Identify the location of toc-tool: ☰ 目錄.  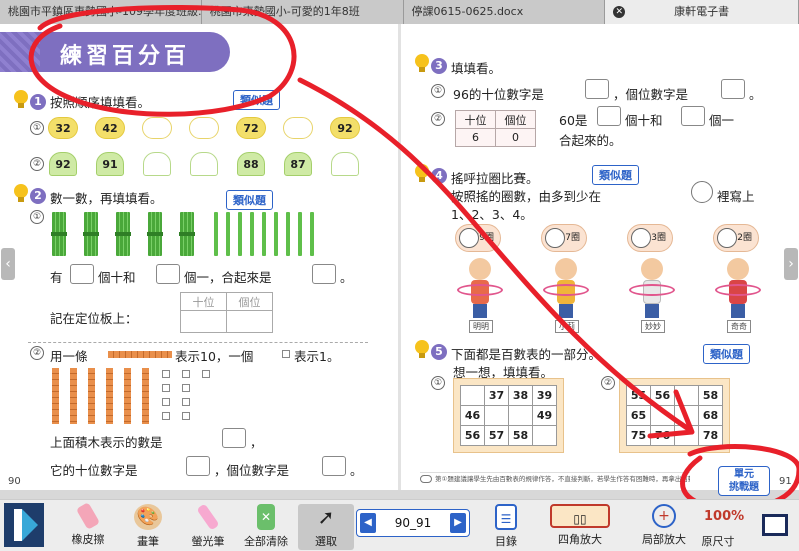
(506, 527).